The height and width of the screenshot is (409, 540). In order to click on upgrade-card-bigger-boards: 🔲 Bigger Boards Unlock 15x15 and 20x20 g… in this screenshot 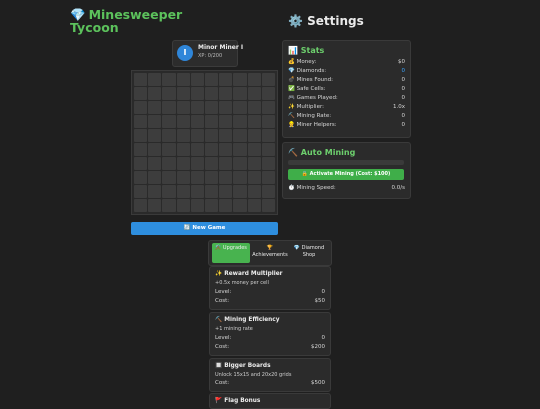, I will do `click(270, 375)`.